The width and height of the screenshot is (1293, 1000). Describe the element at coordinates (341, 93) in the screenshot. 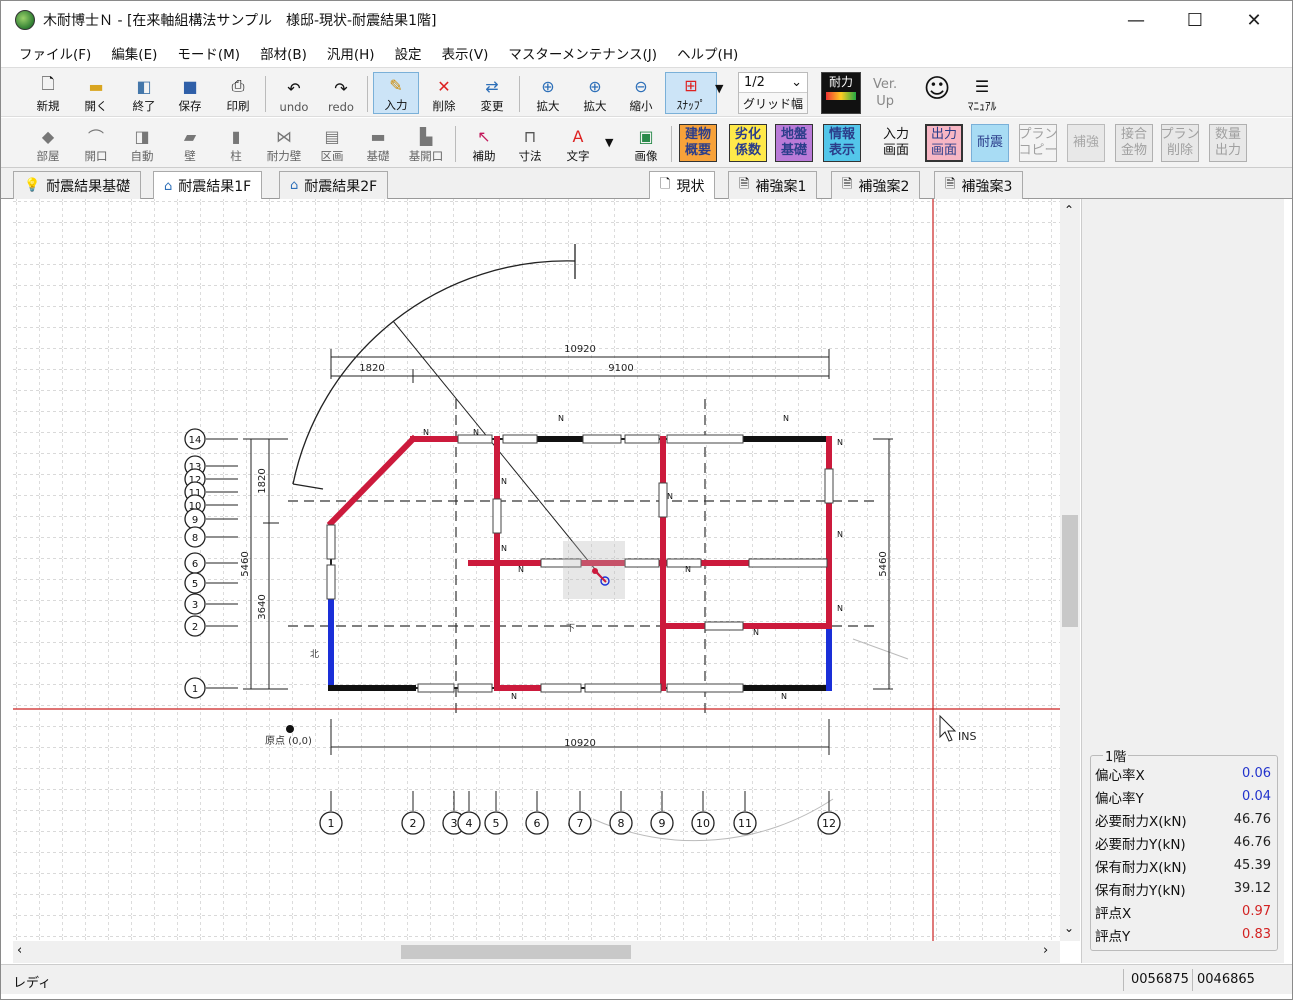

I see `redo-button: ↷ redo` at that location.